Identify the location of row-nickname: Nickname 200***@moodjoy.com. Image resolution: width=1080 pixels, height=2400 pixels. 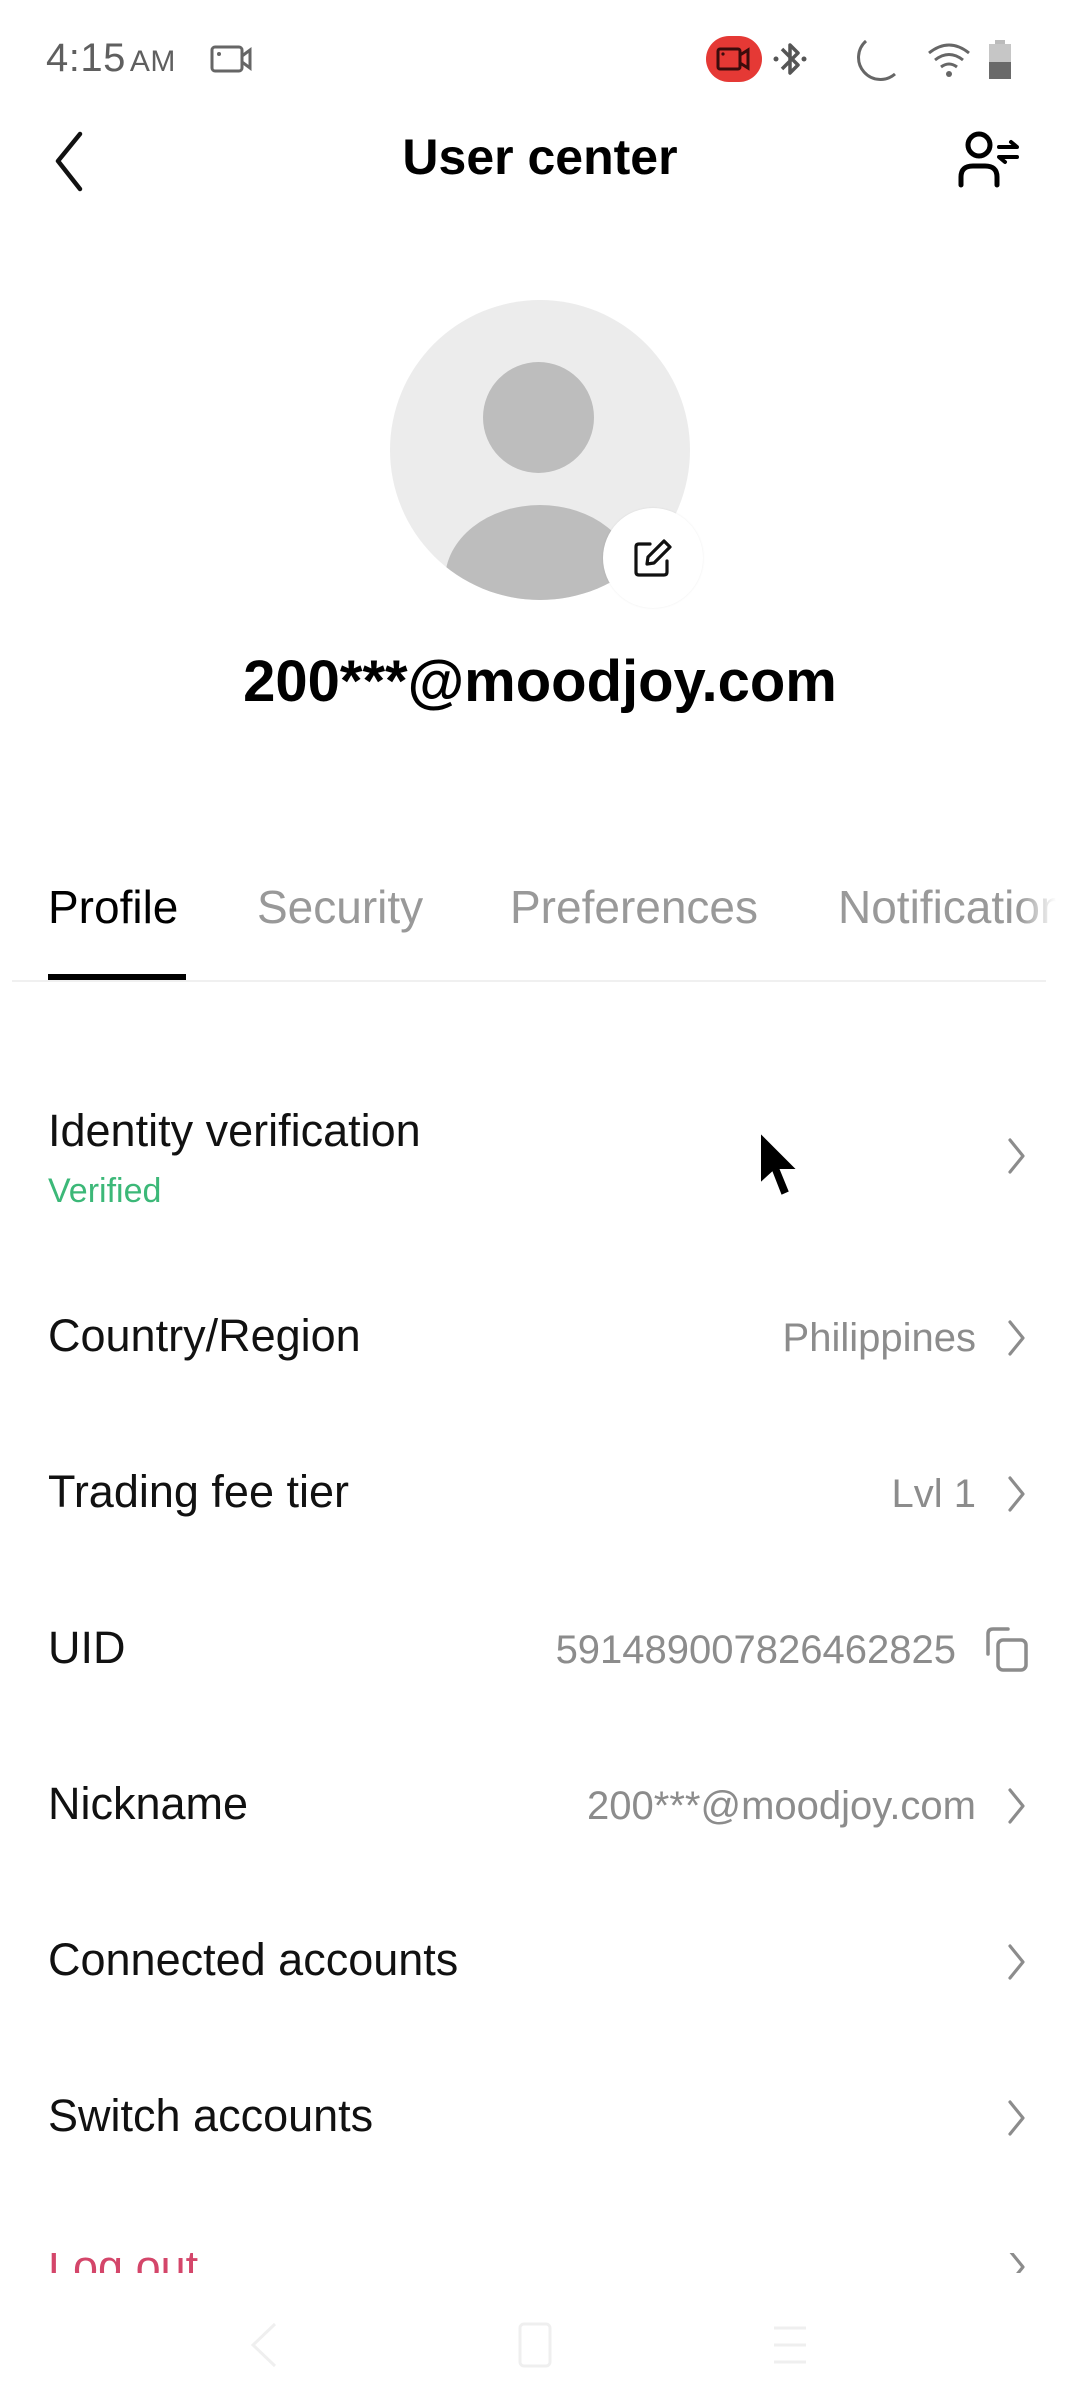
(540, 1806).